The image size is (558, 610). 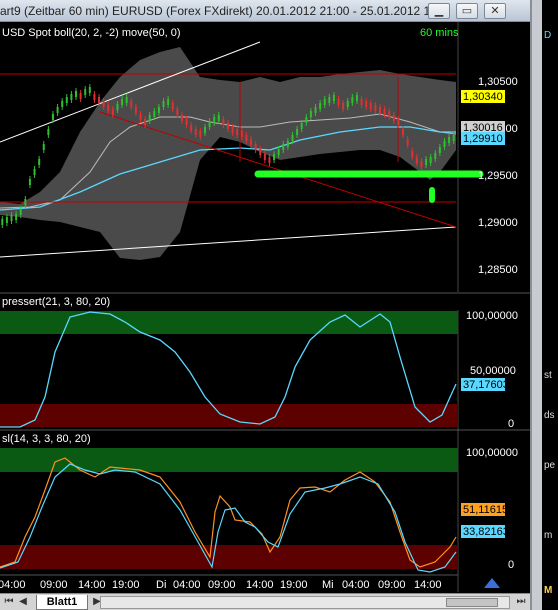 I want to click on horizontal-scrollbar, so click(x=305, y=602).